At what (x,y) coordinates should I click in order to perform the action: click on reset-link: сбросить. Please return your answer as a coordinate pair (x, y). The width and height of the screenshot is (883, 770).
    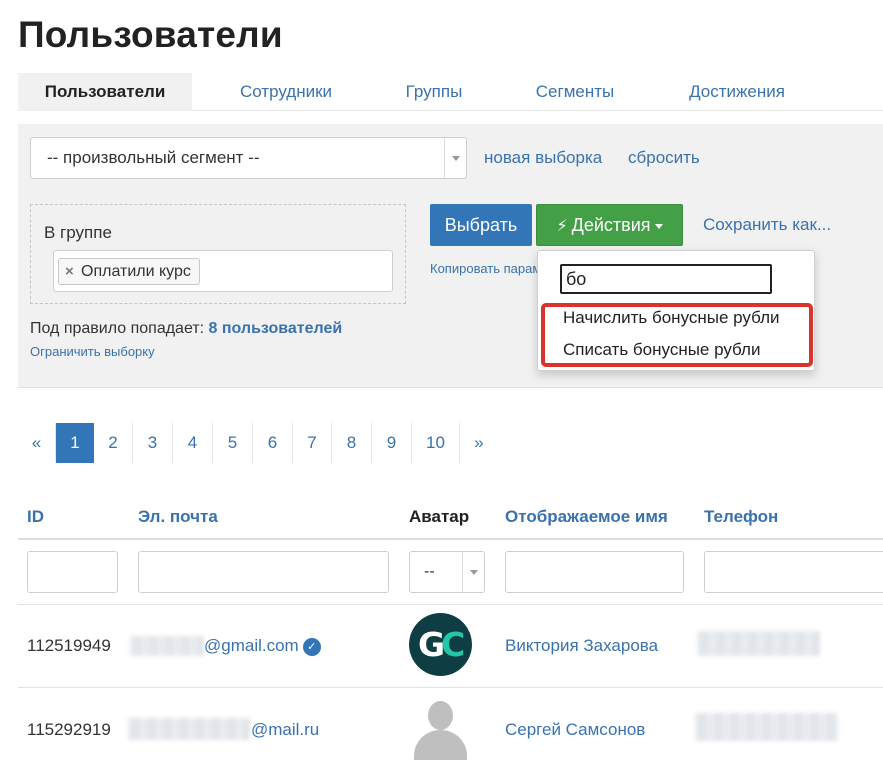
    Looking at the image, I should click on (664, 158).